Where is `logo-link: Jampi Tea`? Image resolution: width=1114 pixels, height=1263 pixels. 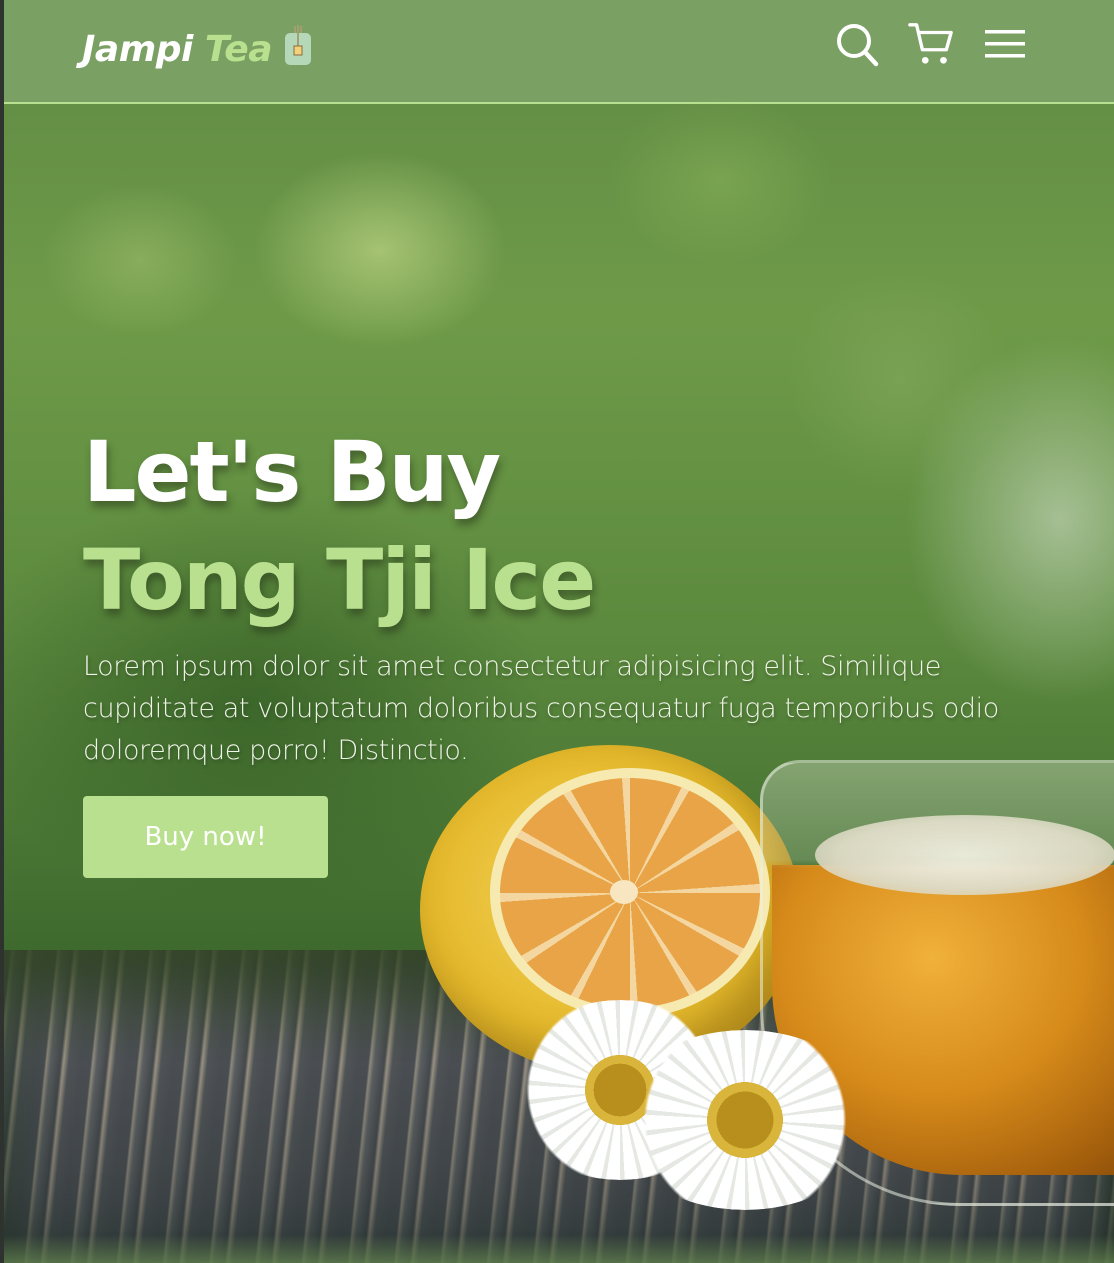 logo-link: Jampi Tea is located at coordinates (197, 49).